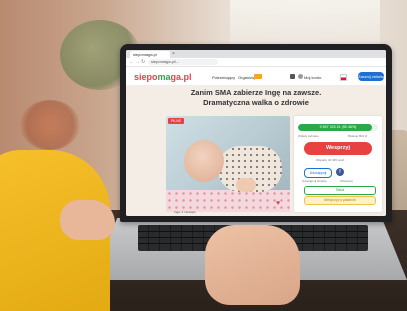  What do you see at coordinates (346, 181) in the screenshot?
I see `follow-helper-text: Obserwuj` at bounding box center [346, 181].